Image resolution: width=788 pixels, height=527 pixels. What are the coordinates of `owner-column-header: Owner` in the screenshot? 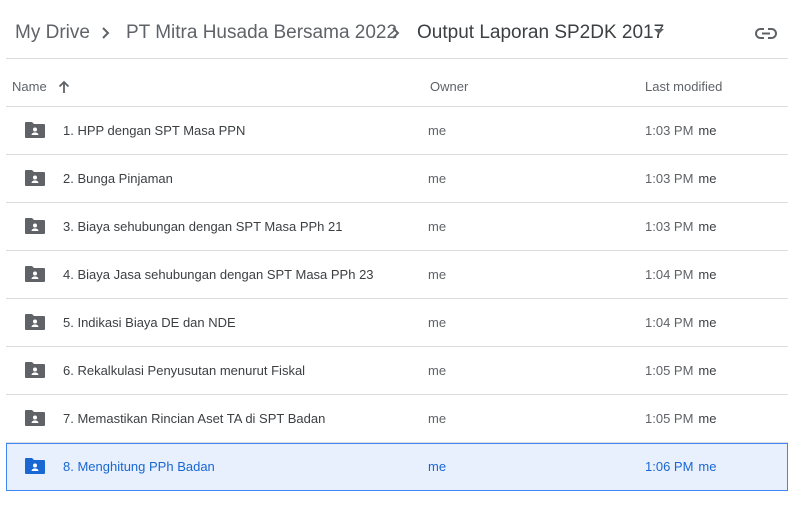 It's located at (449, 86).